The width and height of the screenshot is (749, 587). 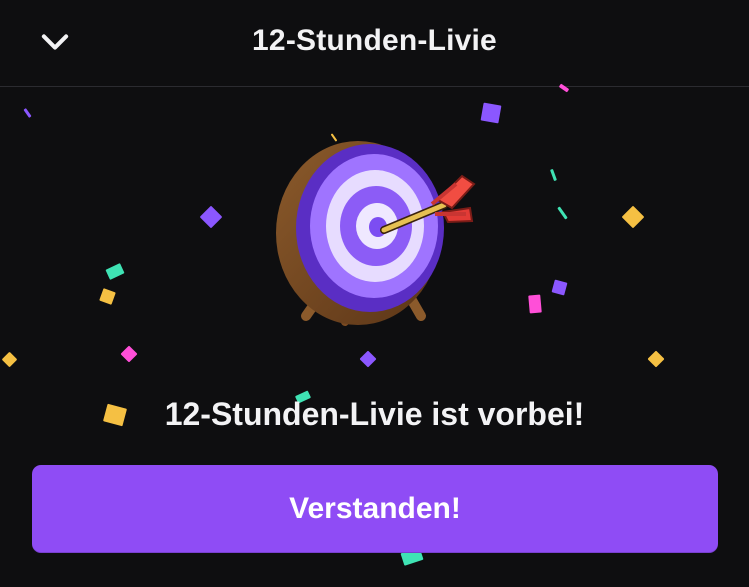 What do you see at coordinates (374, 40) in the screenshot?
I see `page-title: 12-Stunden-Livie` at bounding box center [374, 40].